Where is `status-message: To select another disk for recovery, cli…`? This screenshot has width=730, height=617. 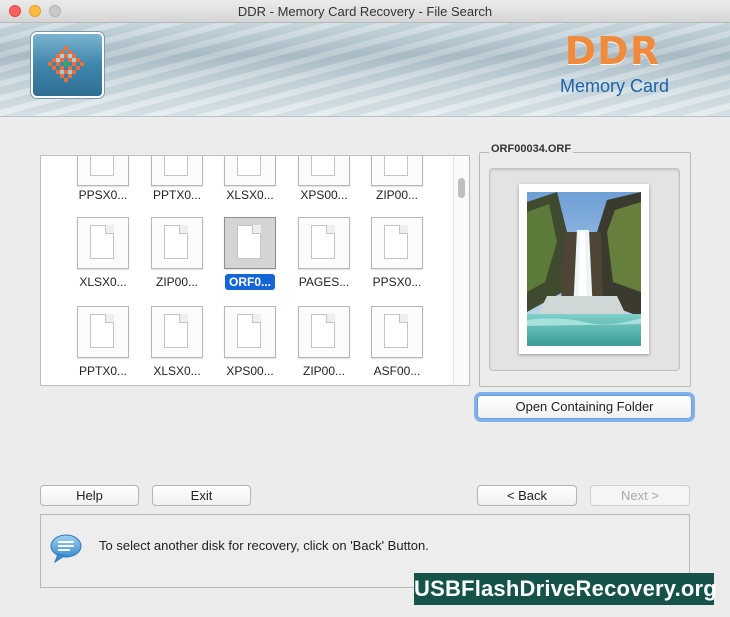 status-message: To select another disk for recovery, cli… is located at coordinates (264, 545).